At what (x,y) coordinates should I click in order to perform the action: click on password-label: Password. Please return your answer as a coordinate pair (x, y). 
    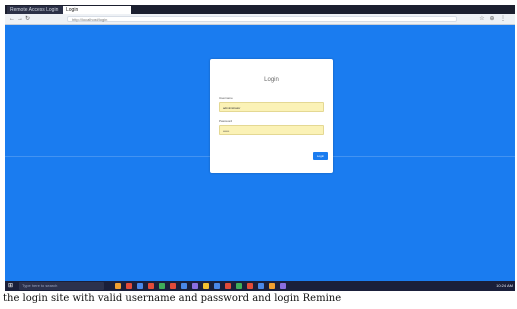
    Looking at the image, I should click on (226, 121).